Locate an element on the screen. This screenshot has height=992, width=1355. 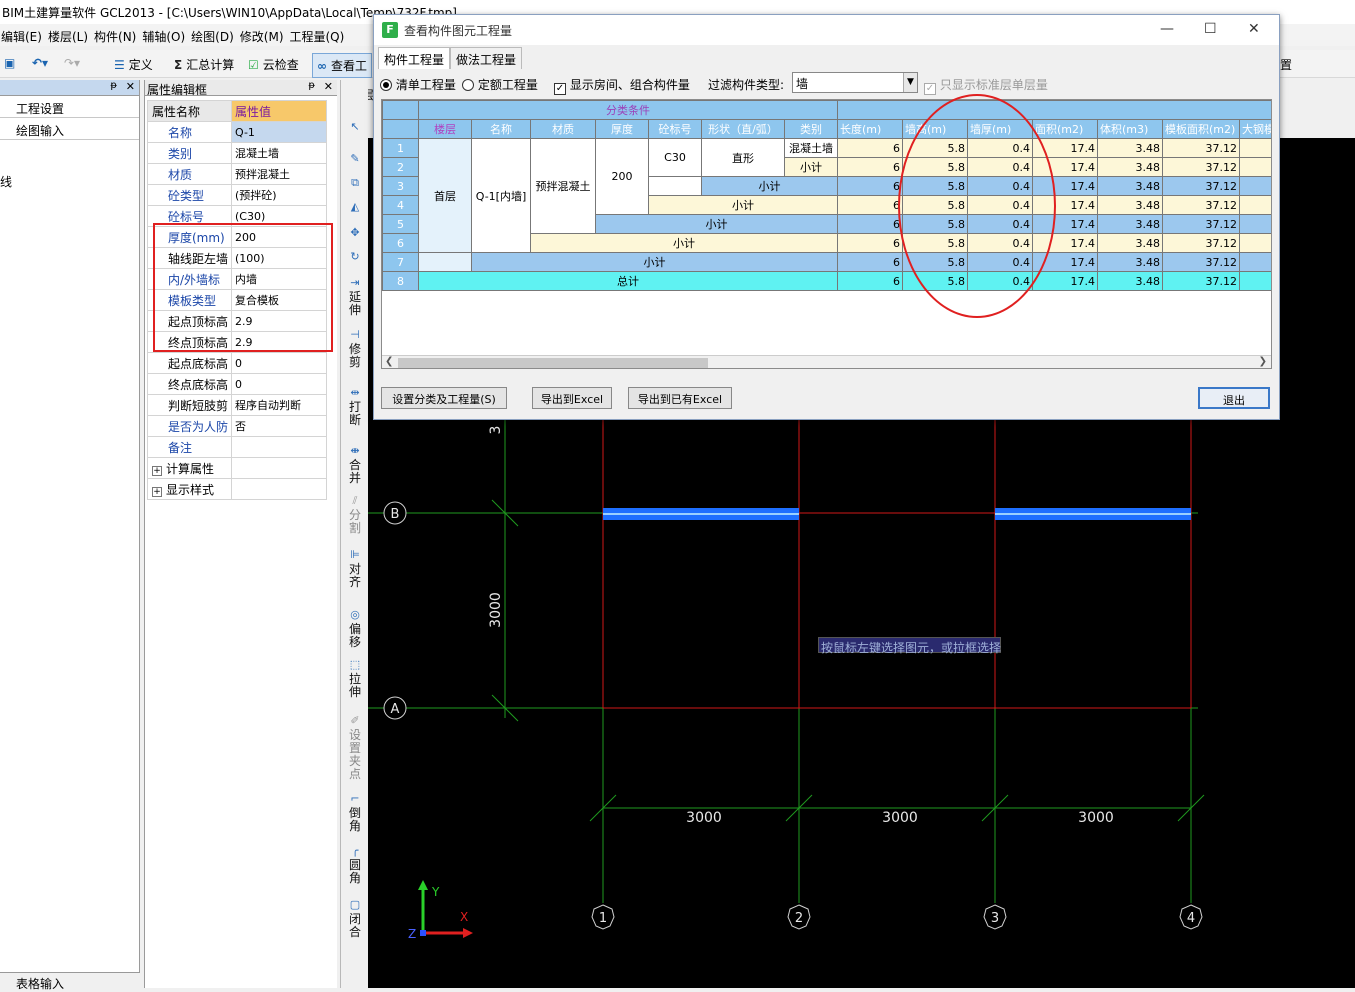
col-header: 名称 is located at coordinates (501, 129).